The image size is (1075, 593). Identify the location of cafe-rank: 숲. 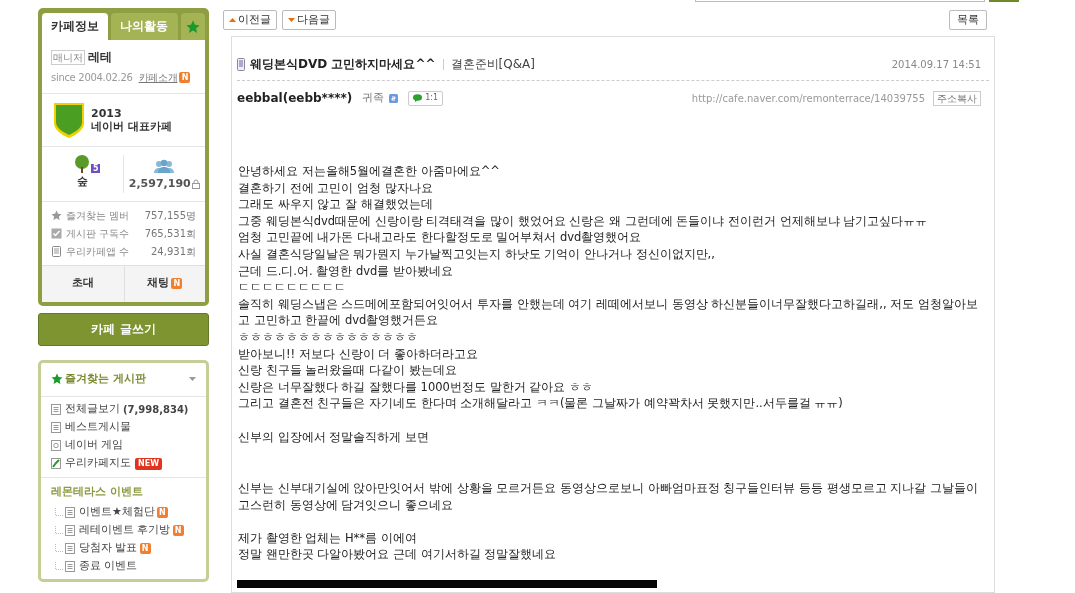
(82, 182).